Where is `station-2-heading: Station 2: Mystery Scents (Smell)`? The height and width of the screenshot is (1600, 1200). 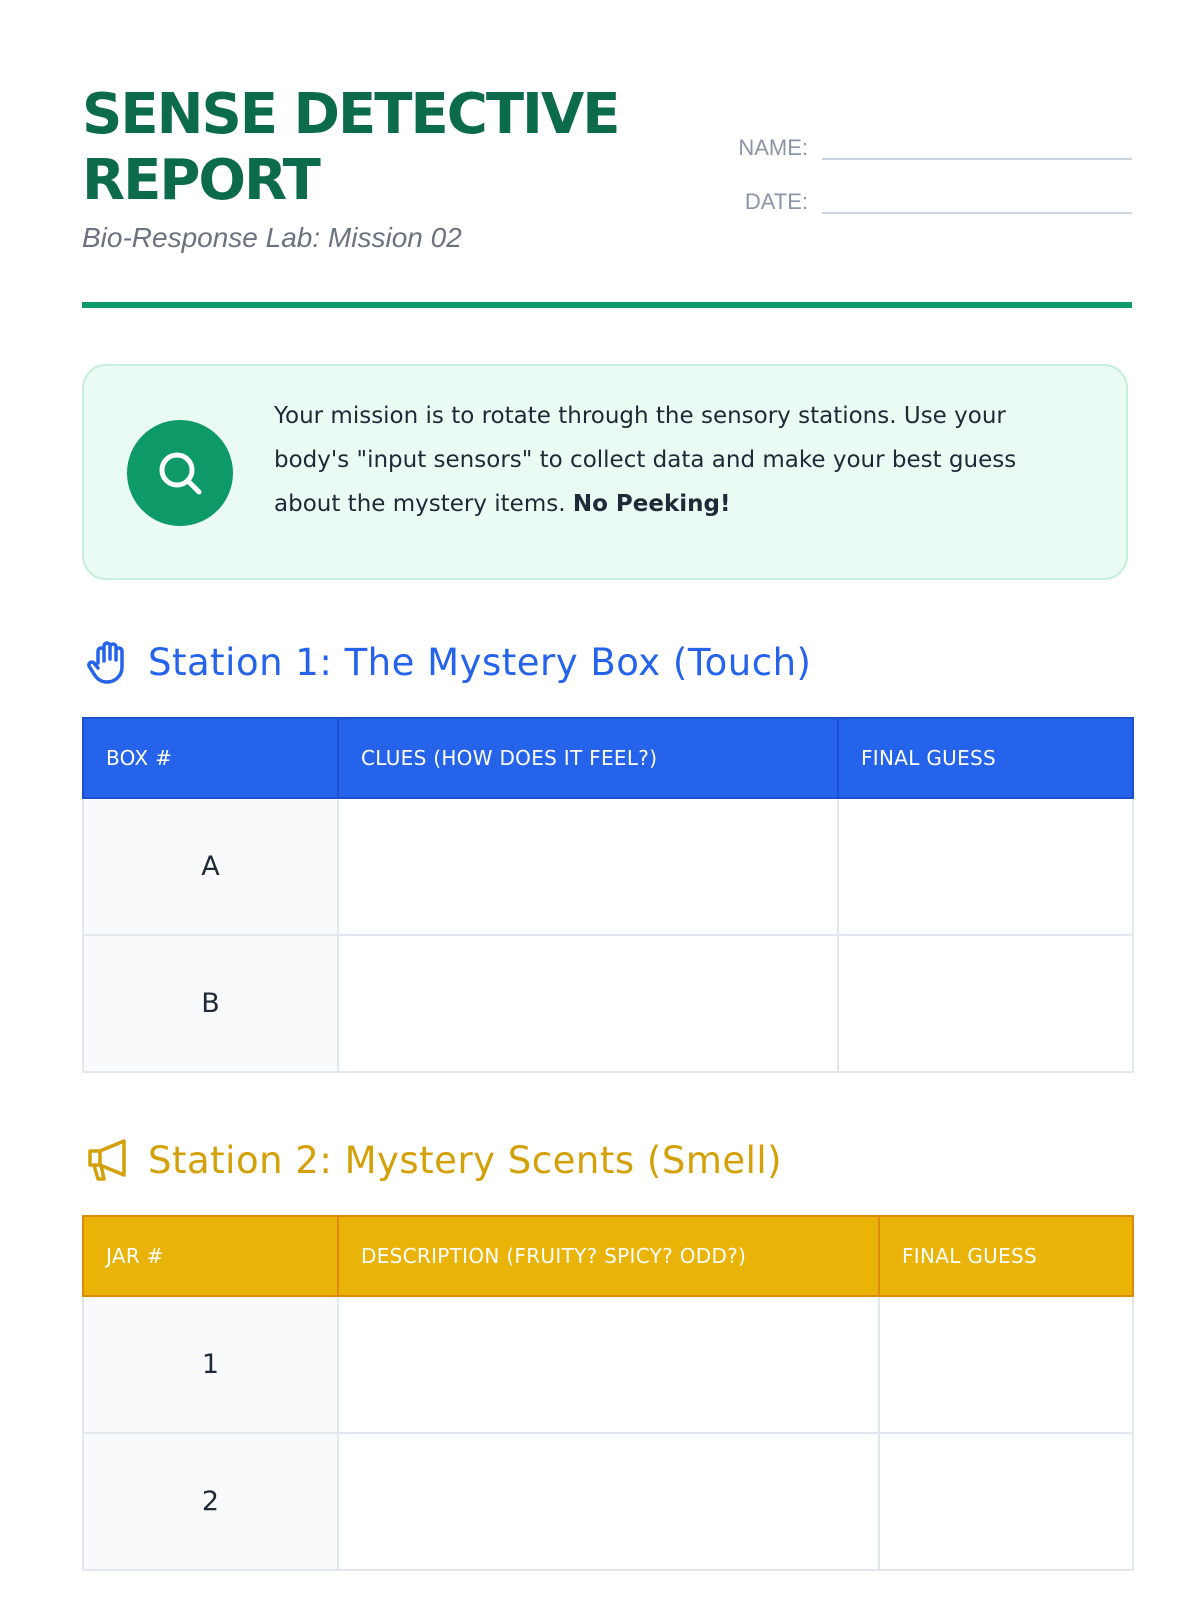
station-2-heading: Station 2: Mystery Scents (Smell) is located at coordinates (432, 1160).